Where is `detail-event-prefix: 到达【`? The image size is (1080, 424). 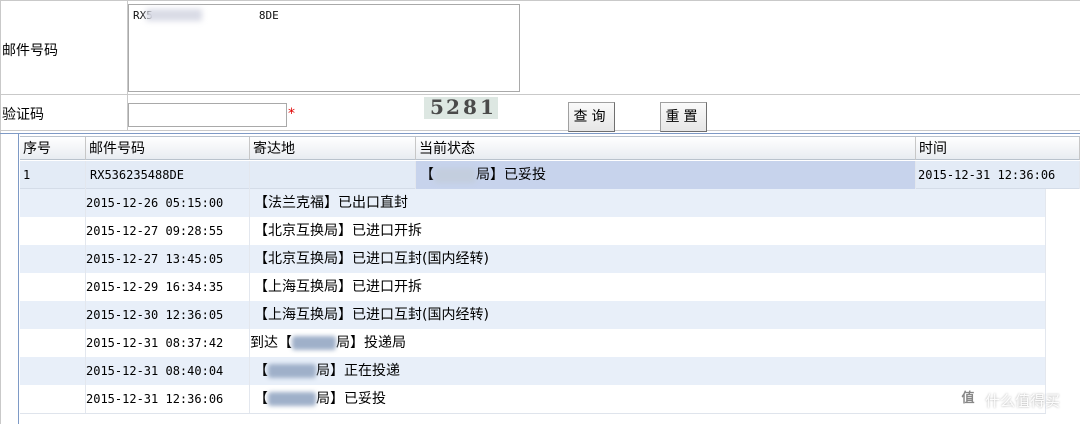
detail-event-prefix: 到达【 is located at coordinates (271, 343).